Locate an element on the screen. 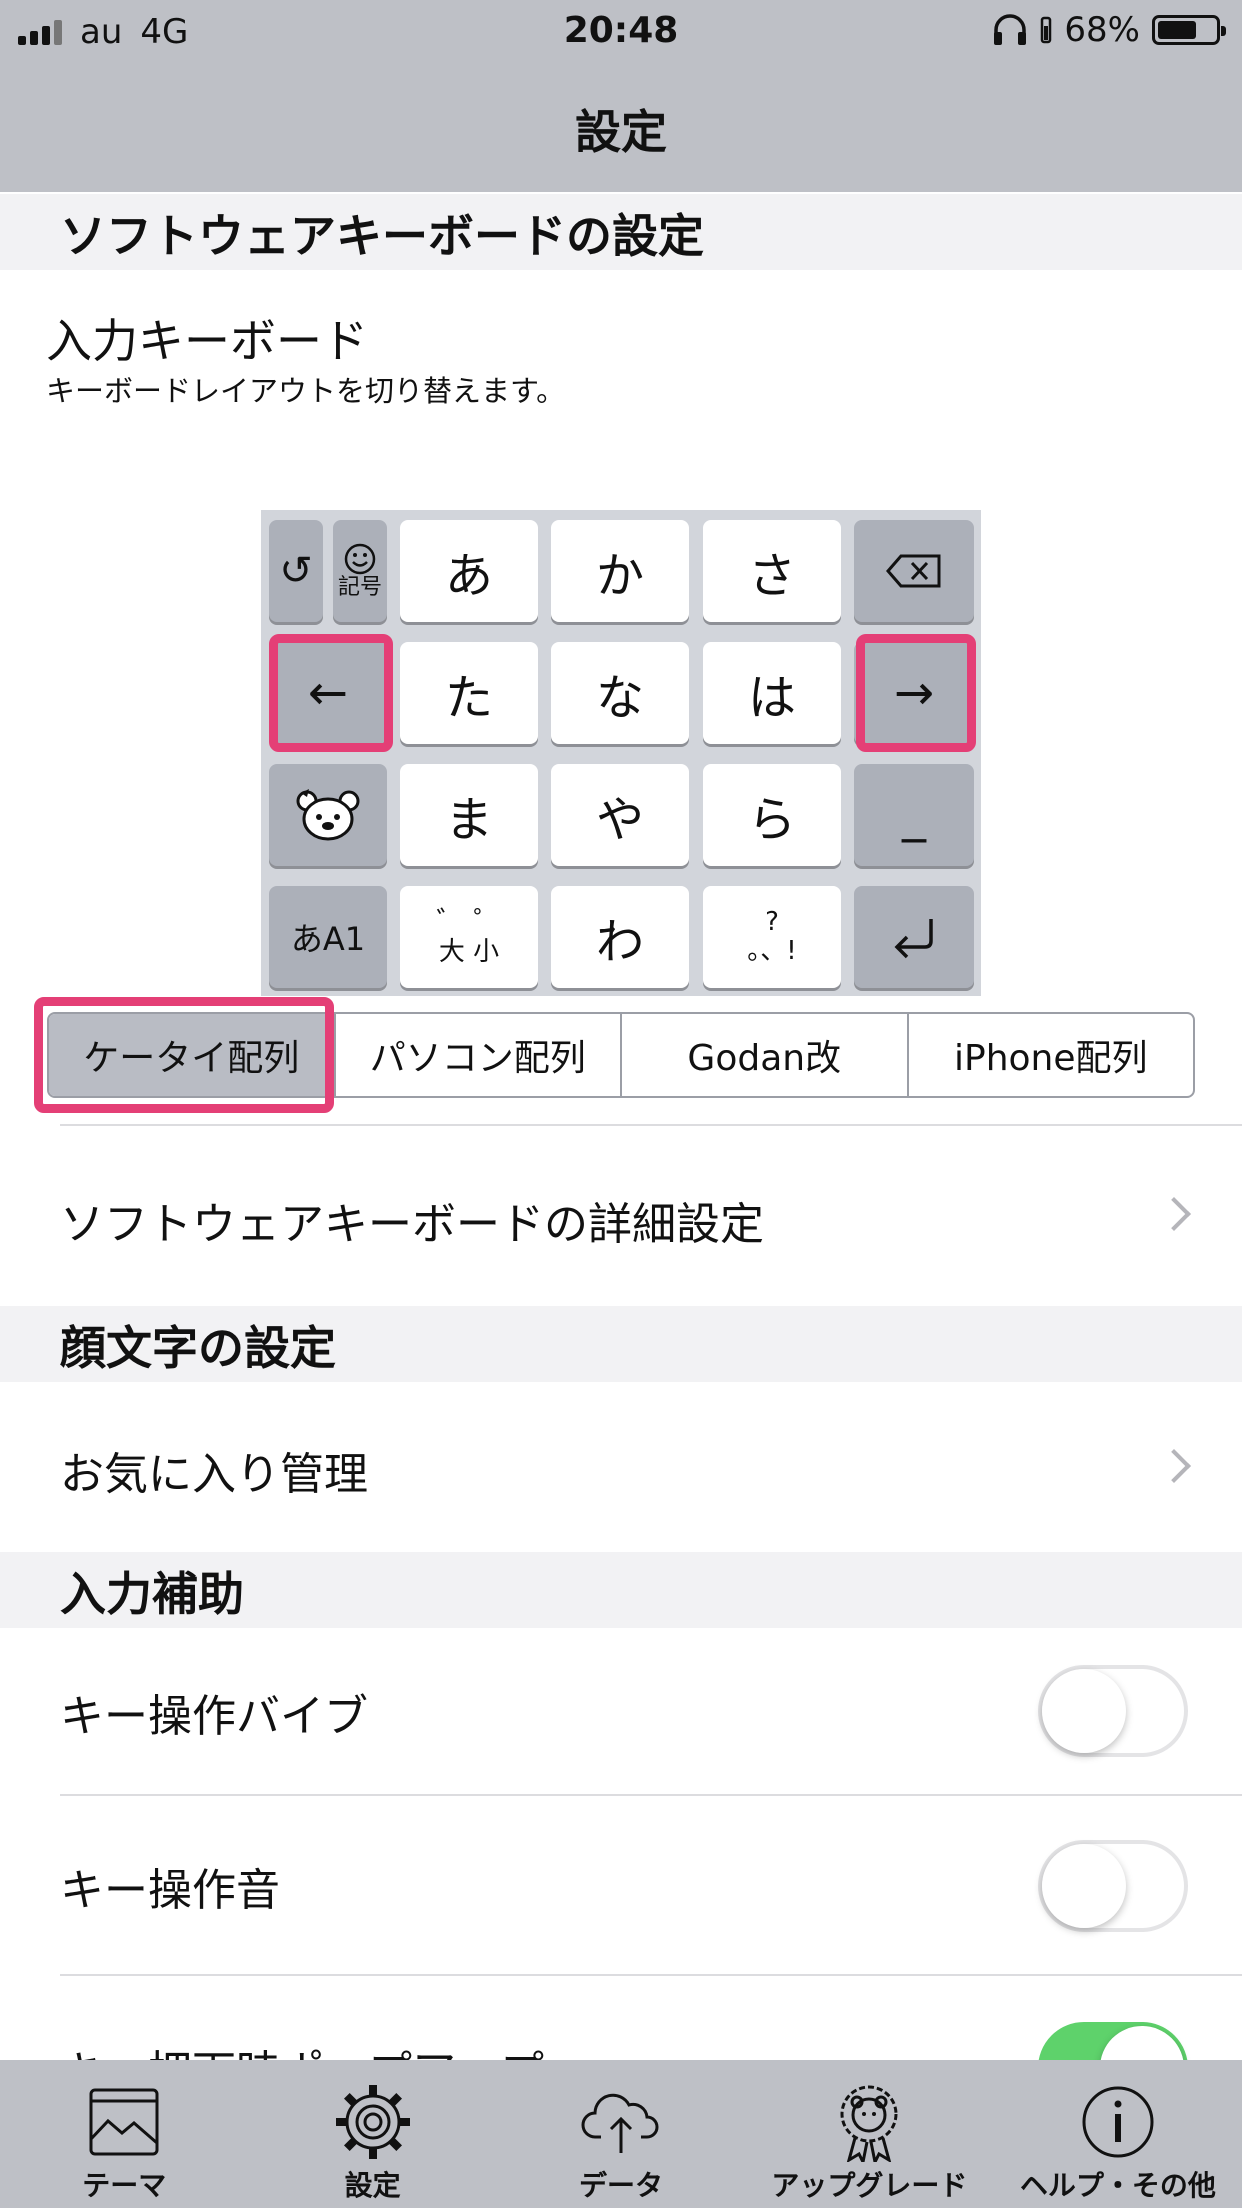 This screenshot has width=1242, height=2208. row-label: キー操作音 is located at coordinates (170, 1890).